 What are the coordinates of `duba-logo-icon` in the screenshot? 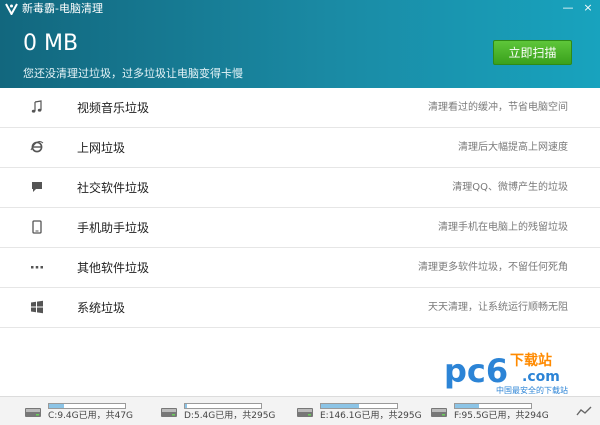 It's located at (11, 9).